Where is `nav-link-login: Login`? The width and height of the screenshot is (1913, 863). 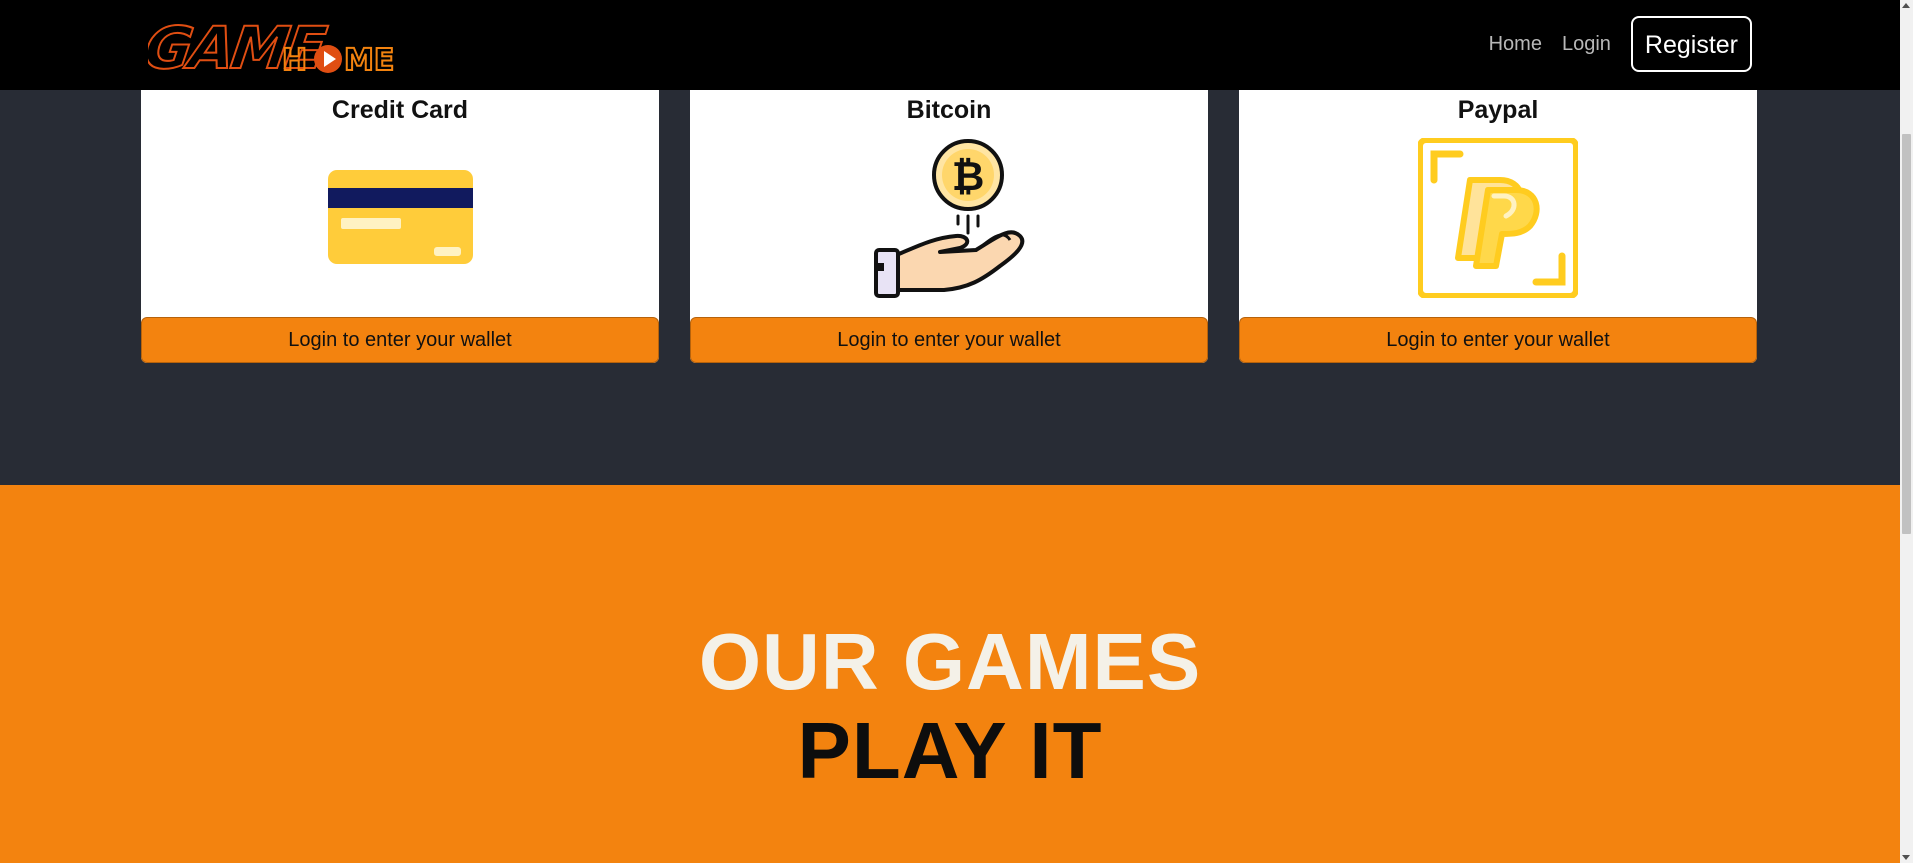 nav-link-login: Login is located at coordinates (1586, 44).